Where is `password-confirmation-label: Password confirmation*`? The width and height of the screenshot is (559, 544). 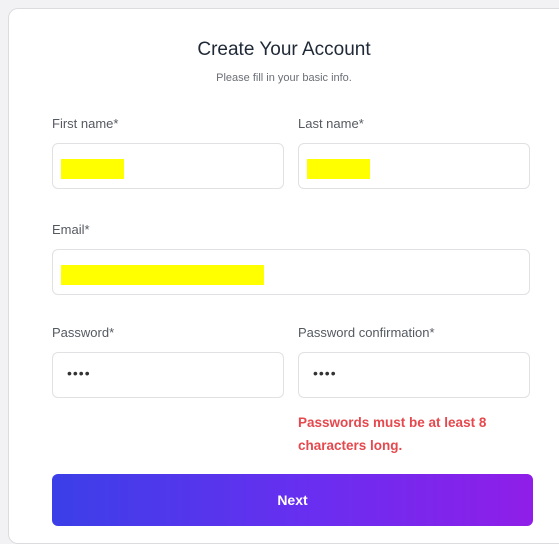
password-confirmation-label: Password confirmation* is located at coordinates (366, 332).